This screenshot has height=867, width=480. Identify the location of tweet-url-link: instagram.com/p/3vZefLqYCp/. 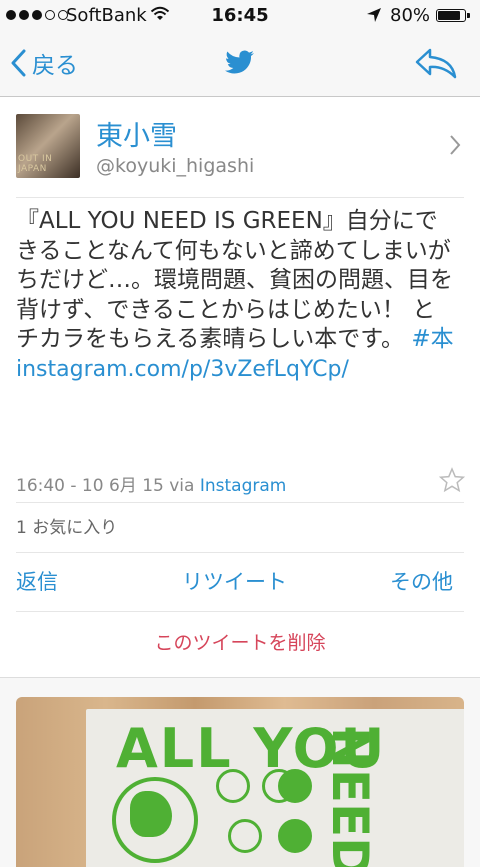
(236, 370).